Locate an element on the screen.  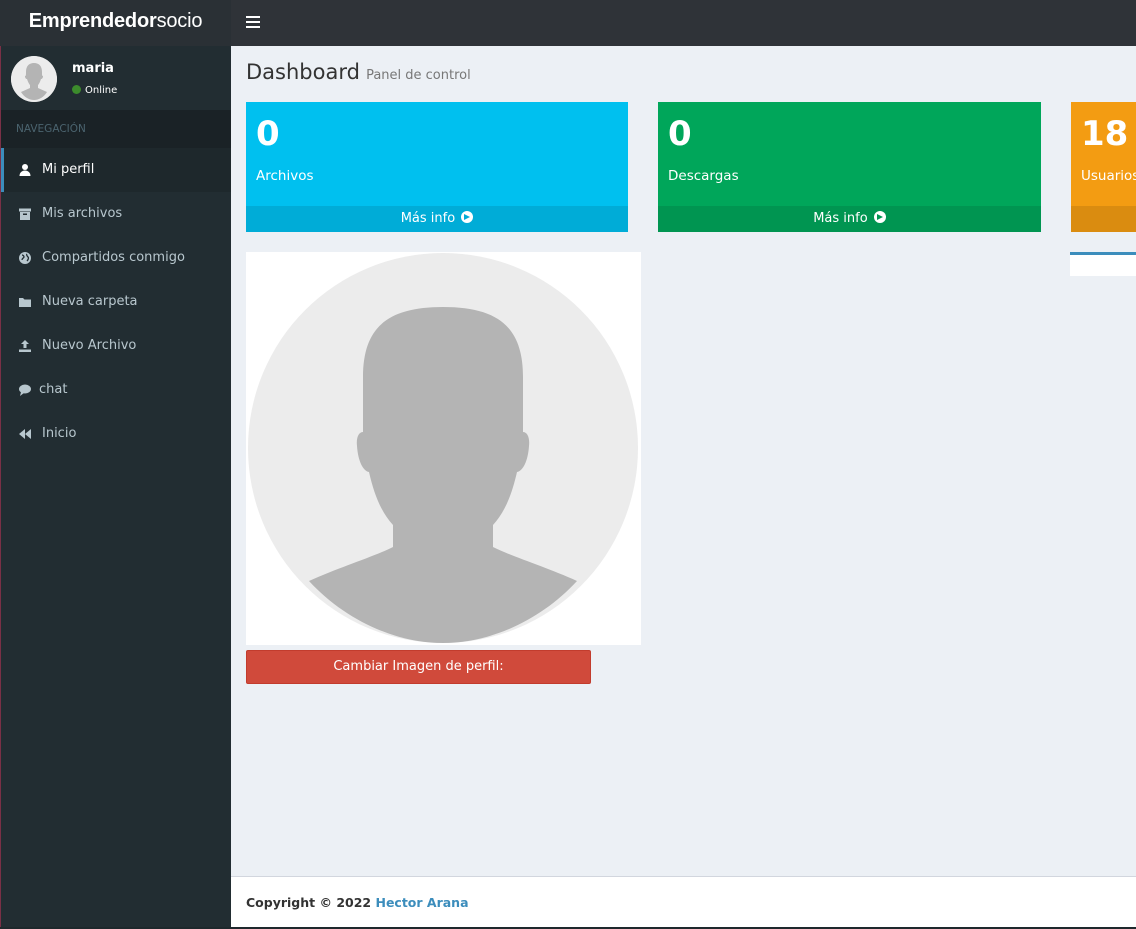
archive-icon is located at coordinates (25, 214).